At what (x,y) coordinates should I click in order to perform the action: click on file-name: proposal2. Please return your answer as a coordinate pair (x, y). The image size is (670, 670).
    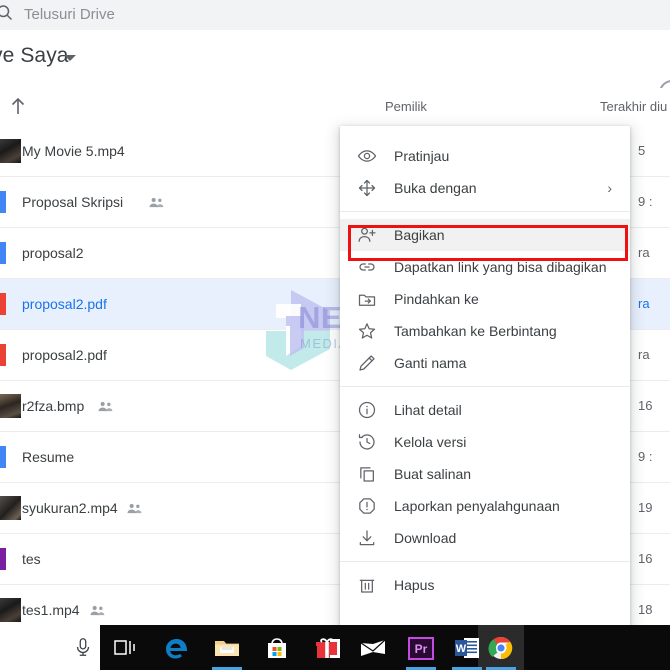
    Looking at the image, I should click on (53, 253).